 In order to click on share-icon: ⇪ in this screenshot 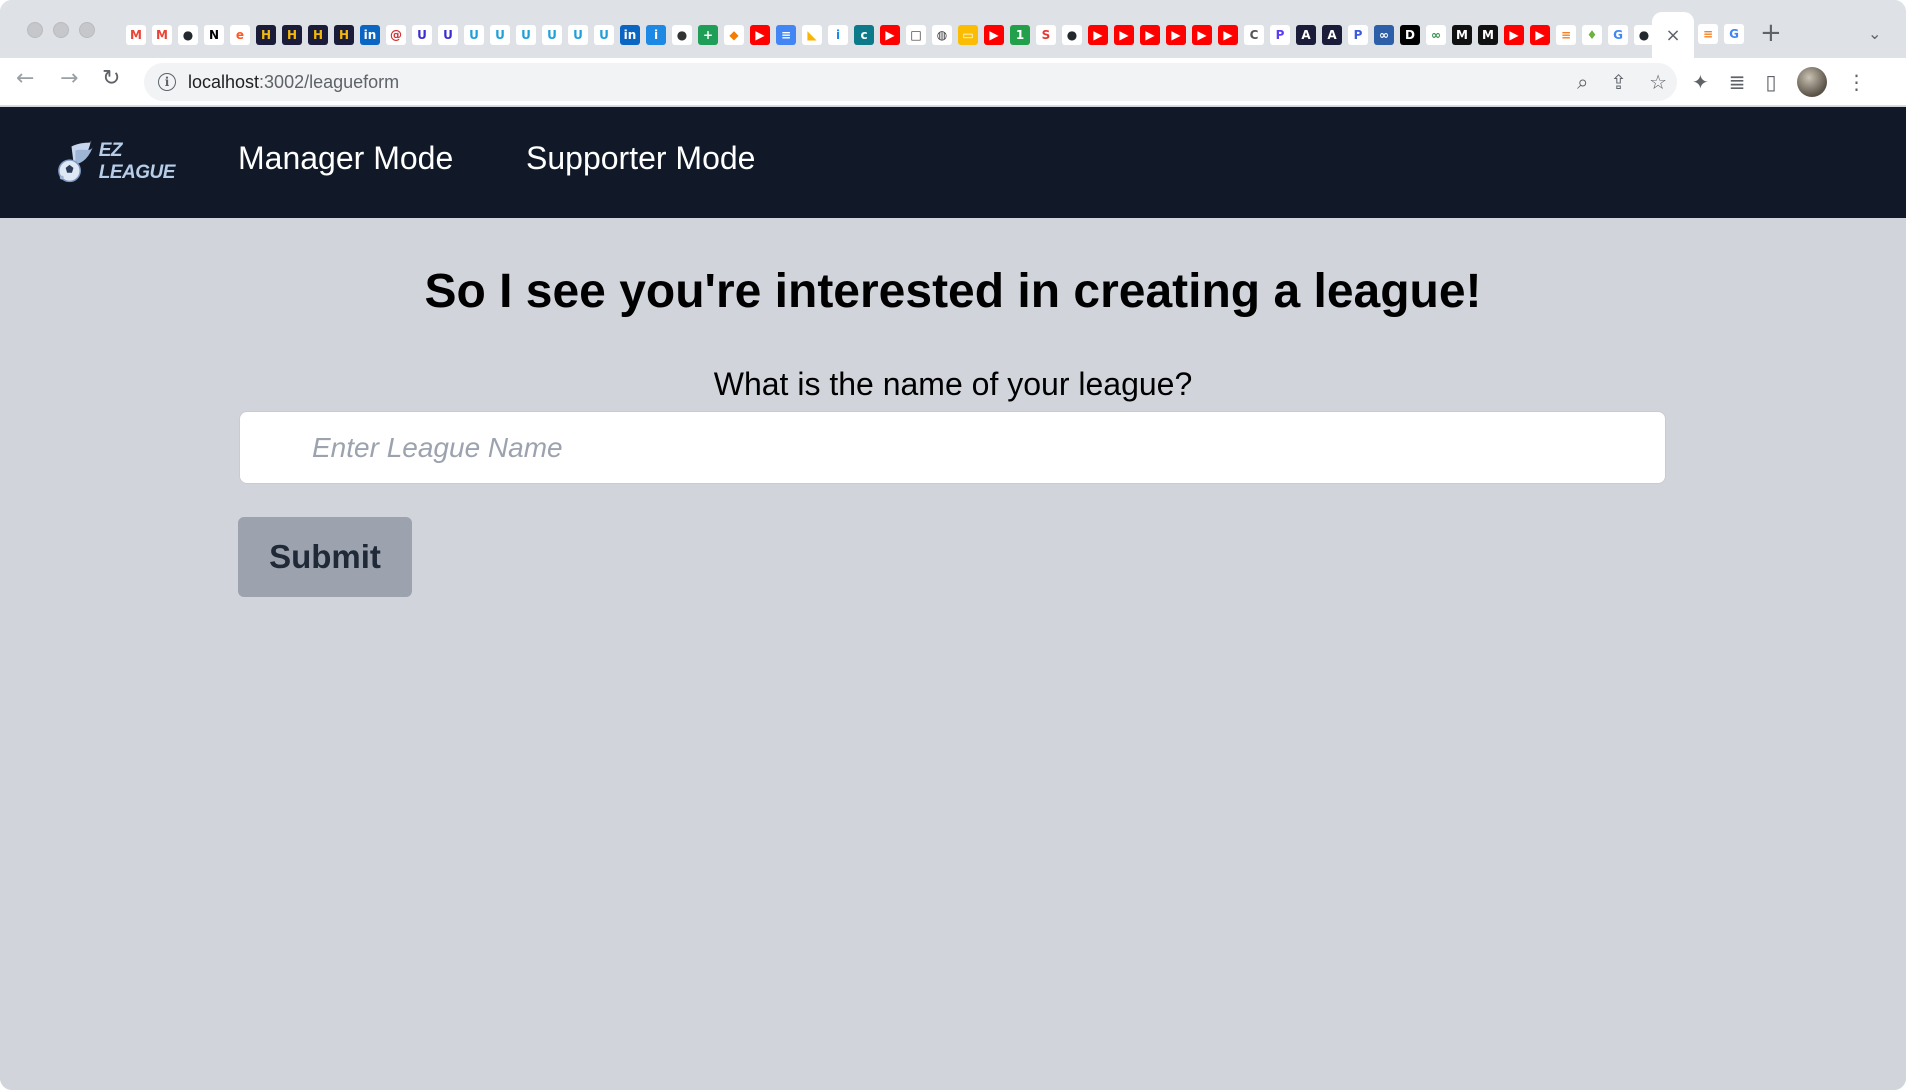, I will do `click(1618, 82)`.